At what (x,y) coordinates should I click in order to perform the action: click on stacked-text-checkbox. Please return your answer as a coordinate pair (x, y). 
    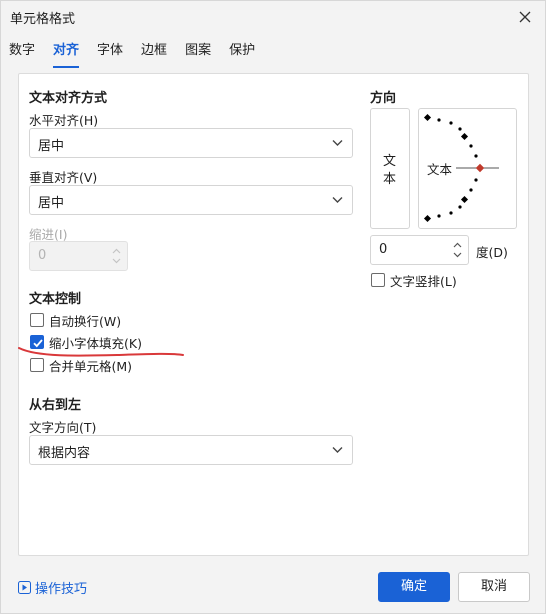
    Looking at the image, I should click on (378, 280).